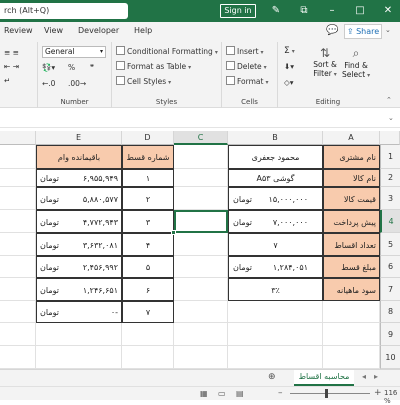 The width and height of the screenshot is (400, 405). I want to click on formula-bar, so click(200, 120).